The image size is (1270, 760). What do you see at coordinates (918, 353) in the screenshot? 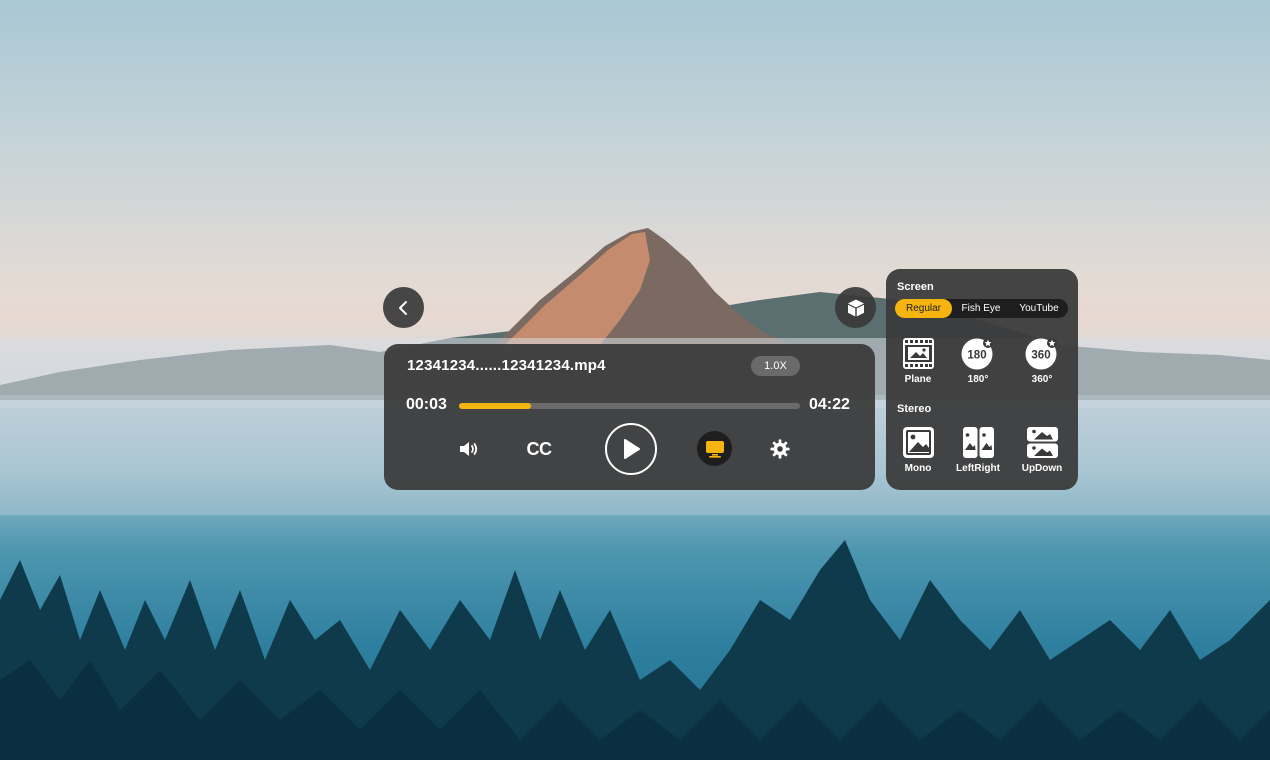
I see `film-icon` at bounding box center [918, 353].